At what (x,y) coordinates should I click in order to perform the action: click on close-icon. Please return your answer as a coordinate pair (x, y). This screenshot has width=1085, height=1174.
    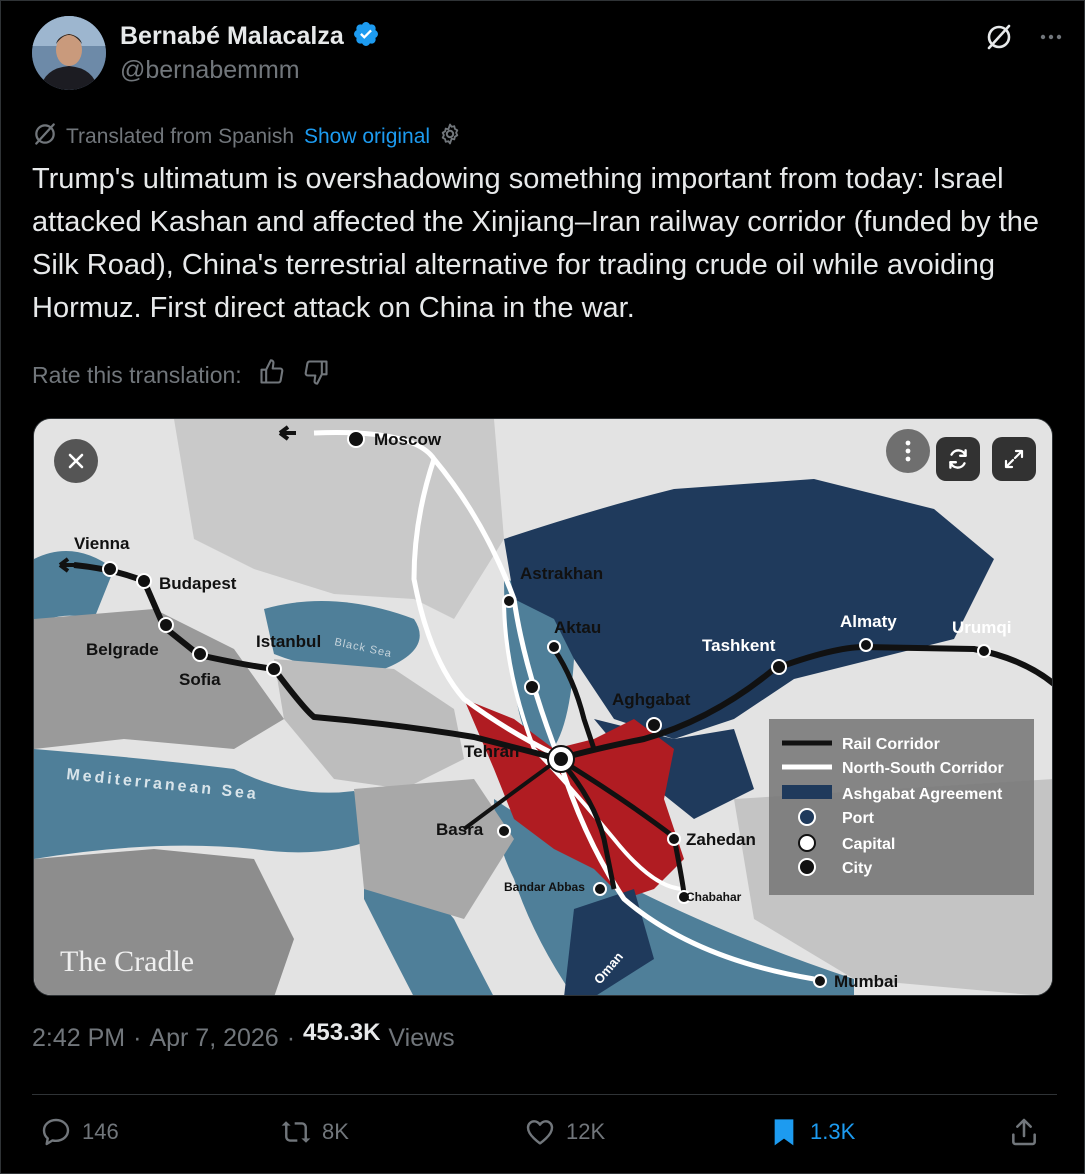
    Looking at the image, I should click on (76, 461).